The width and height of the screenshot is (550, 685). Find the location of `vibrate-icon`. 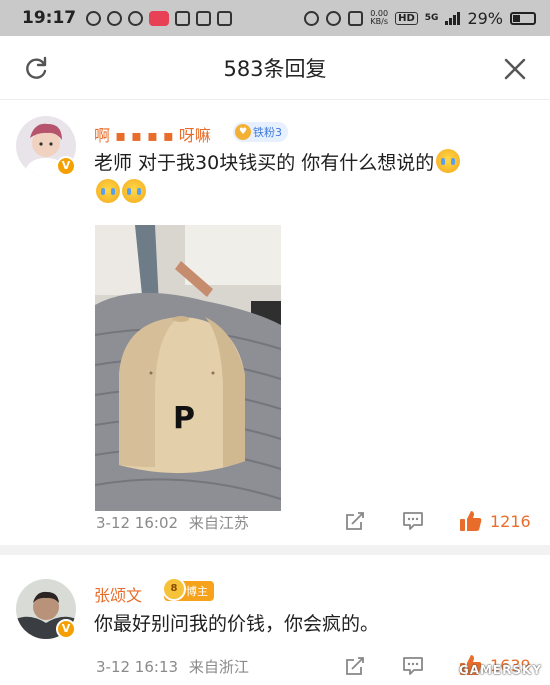

vibrate-icon is located at coordinates (356, 18).